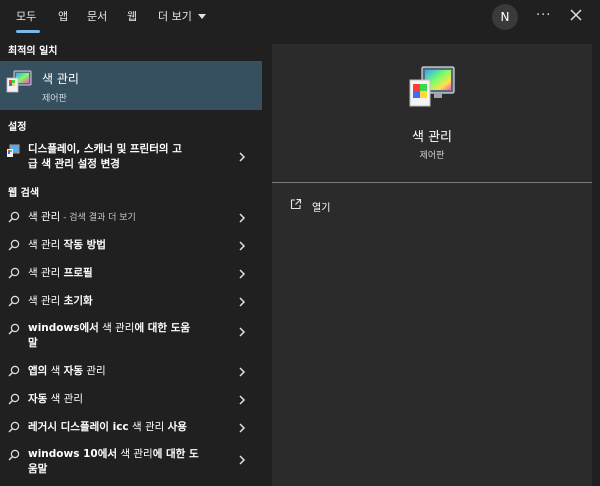  What do you see at coordinates (175, 454) in the screenshot?
I see `web-result-bold: 에 대한 도` at bounding box center [175, 454].